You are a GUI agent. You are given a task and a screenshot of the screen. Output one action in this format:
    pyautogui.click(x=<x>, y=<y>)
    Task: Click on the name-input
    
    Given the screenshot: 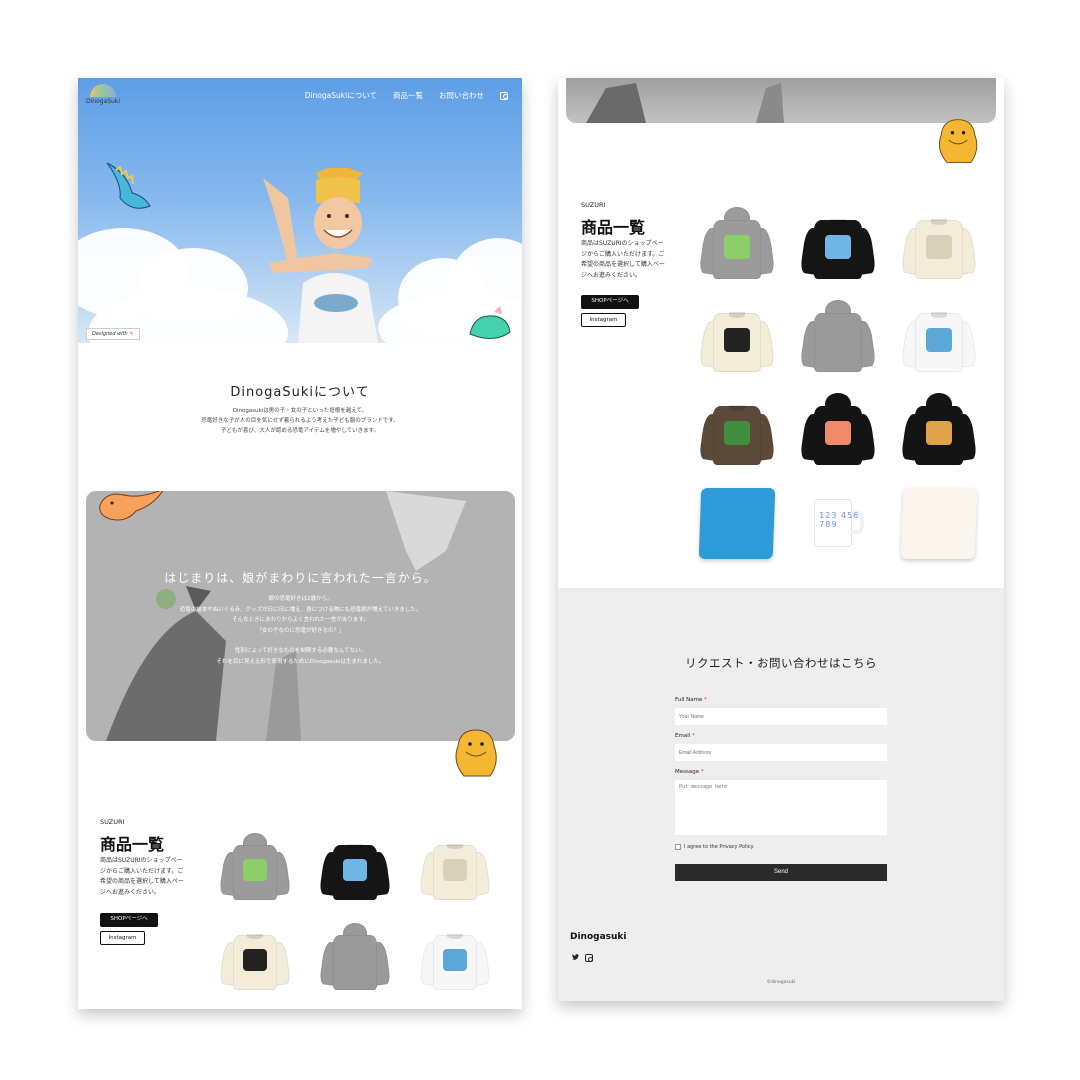 What is the action you would take?
    pyautogui.click(x=781, y=716)
    